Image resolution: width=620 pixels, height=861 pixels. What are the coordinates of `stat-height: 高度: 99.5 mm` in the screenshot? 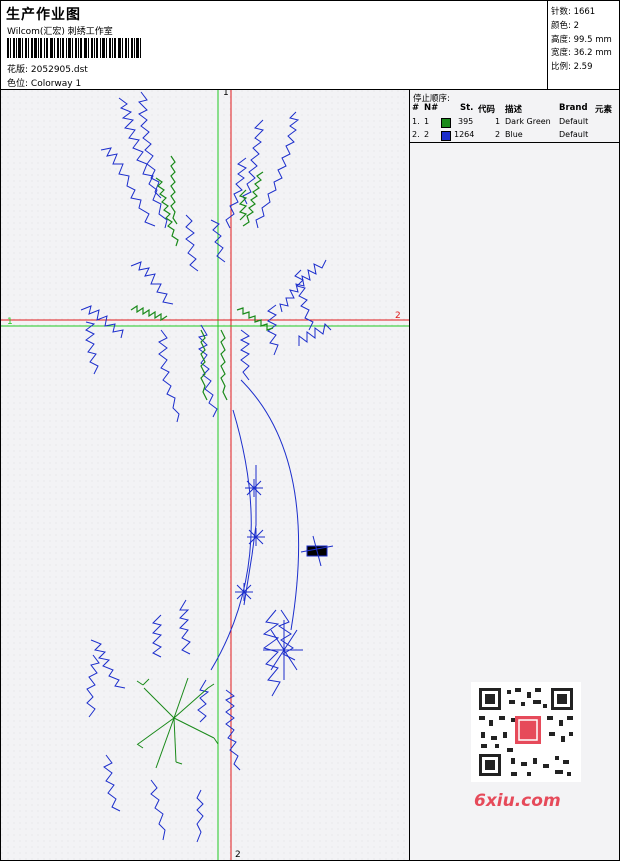 It's located at (581, 40).